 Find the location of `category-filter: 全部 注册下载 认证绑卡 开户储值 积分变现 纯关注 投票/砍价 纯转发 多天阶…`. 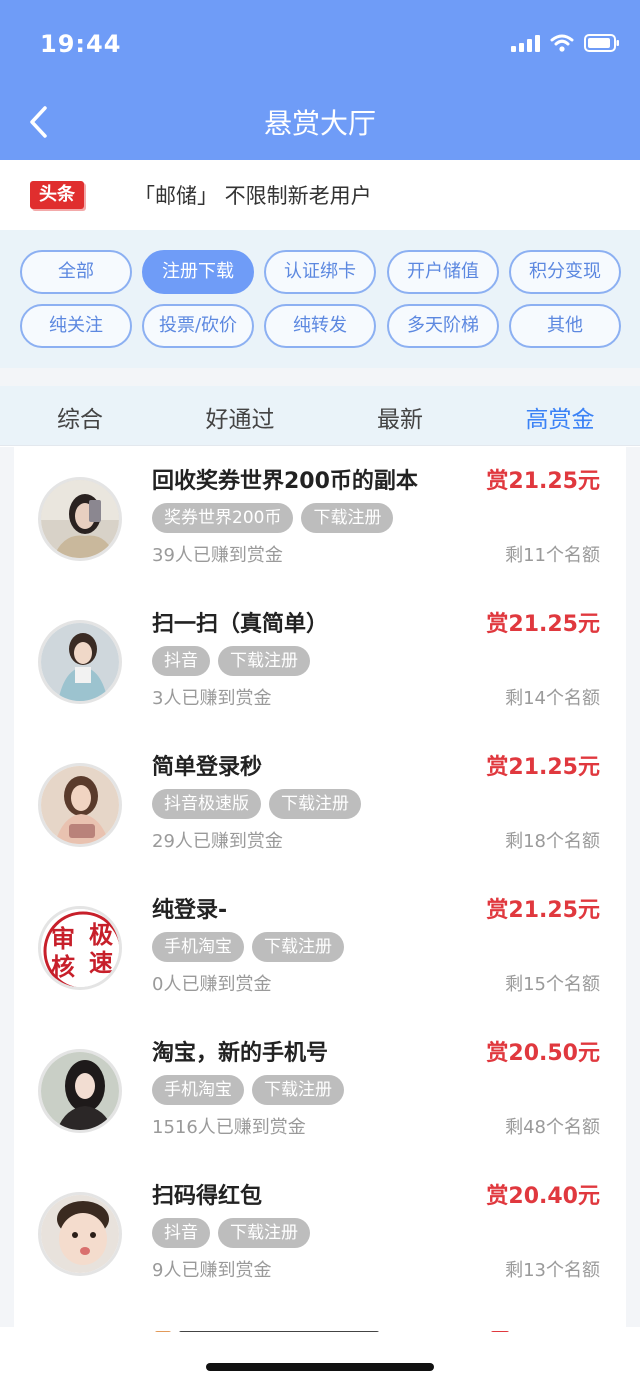

category-filter: 全部 注册下载 认证绑卡 开户储值 积分变现 纯关注 投票/砍价 纯转发 多天阶… is located at coordinates (320, 299).